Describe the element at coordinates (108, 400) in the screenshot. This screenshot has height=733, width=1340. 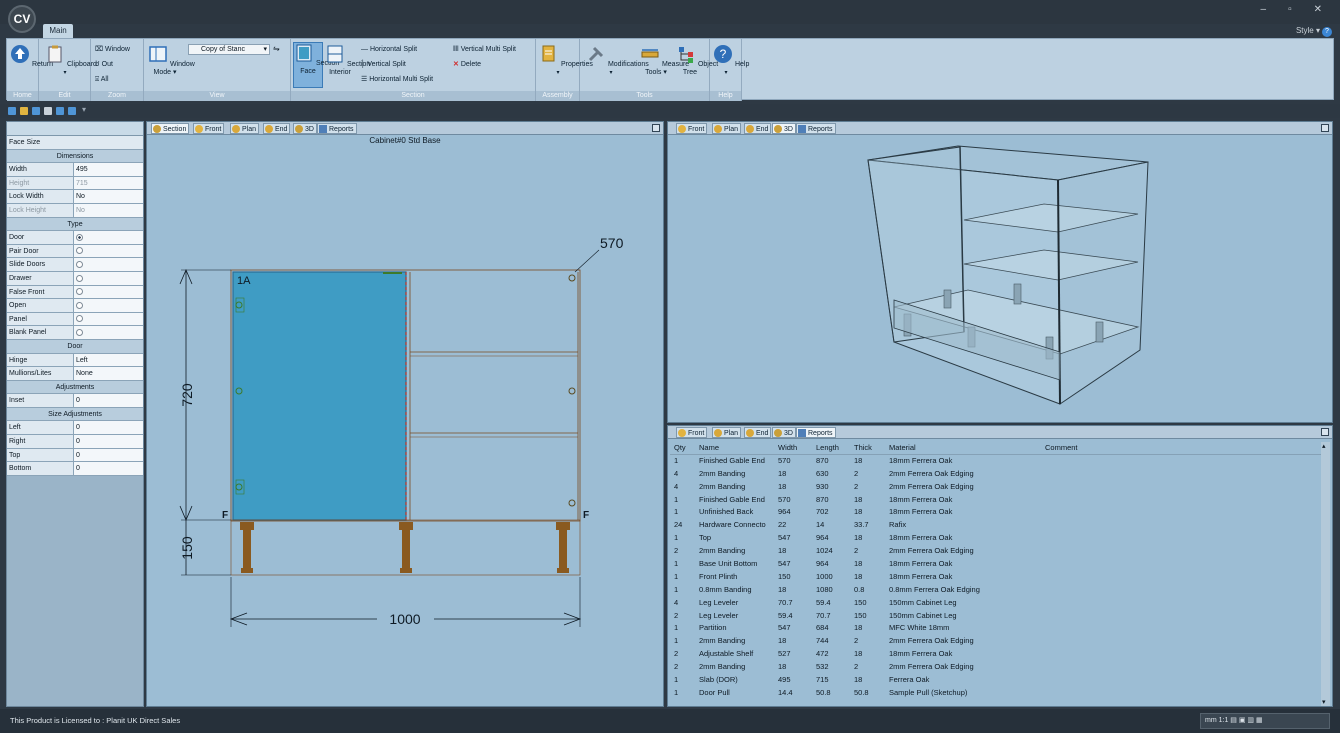
I see `inset-value: 0` at that location.